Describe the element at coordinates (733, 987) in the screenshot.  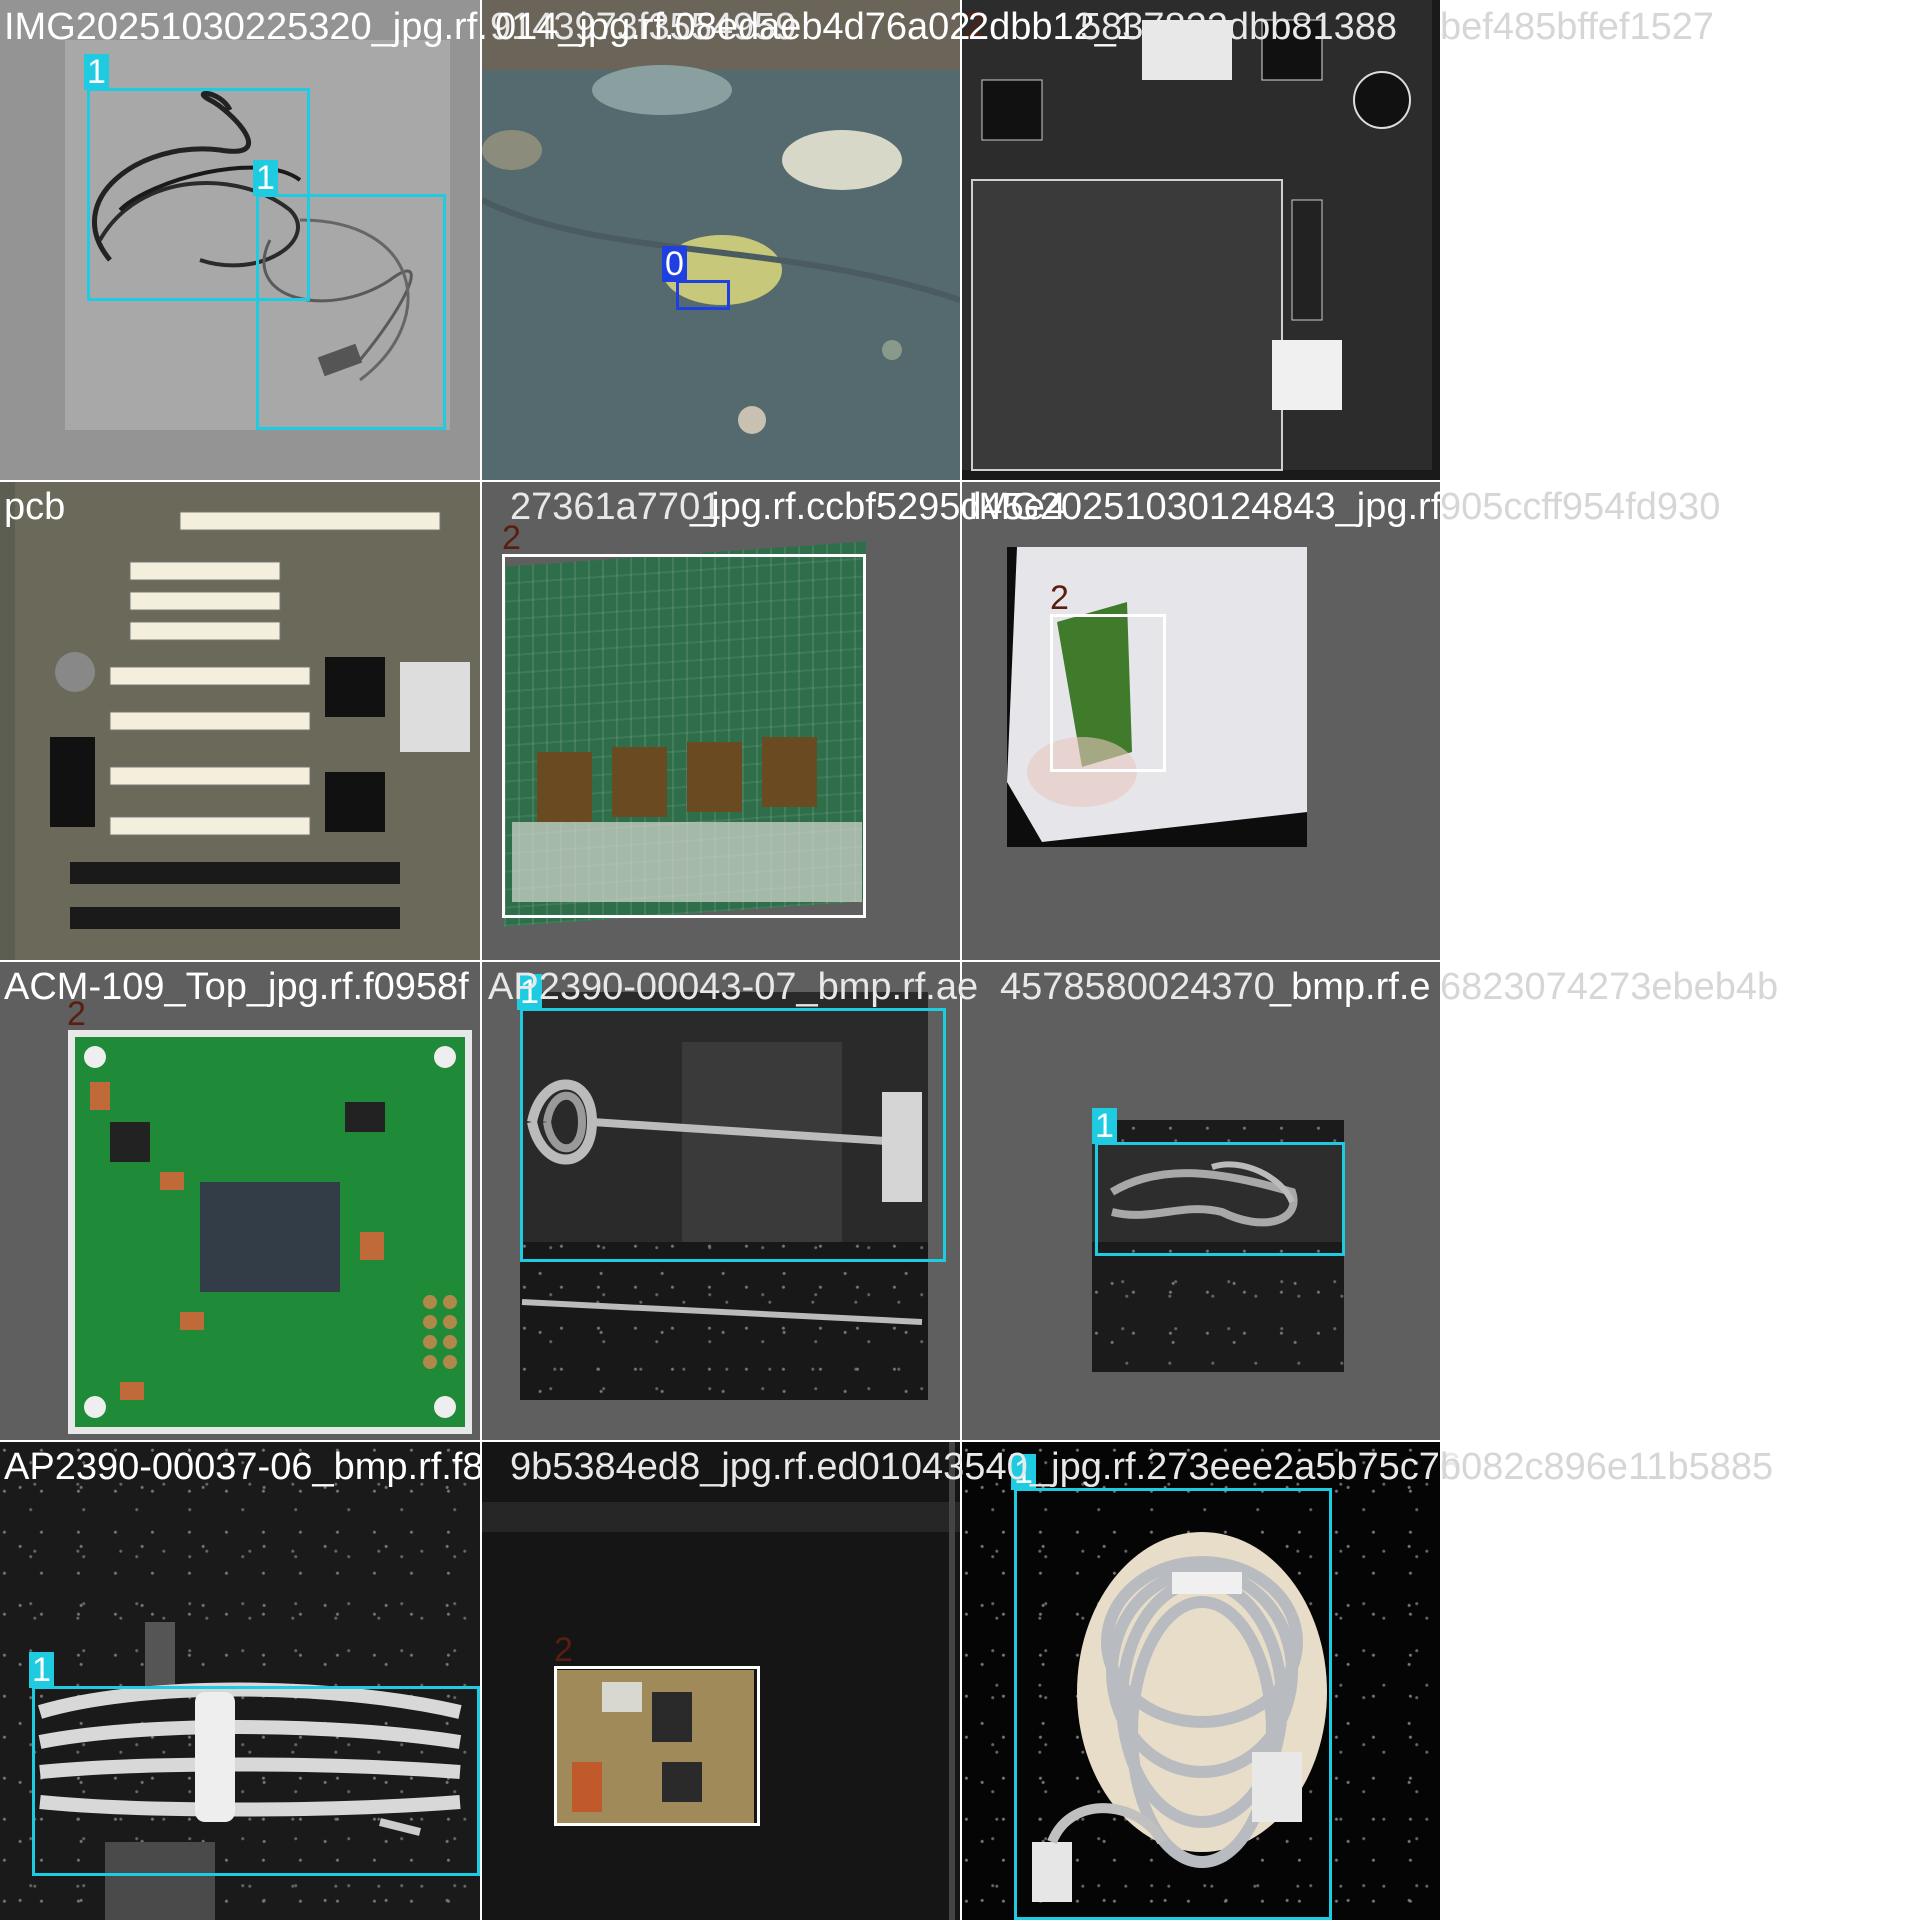
I see `tile-title: AP2390-00043-07_bmp.rf.ae` at that location.